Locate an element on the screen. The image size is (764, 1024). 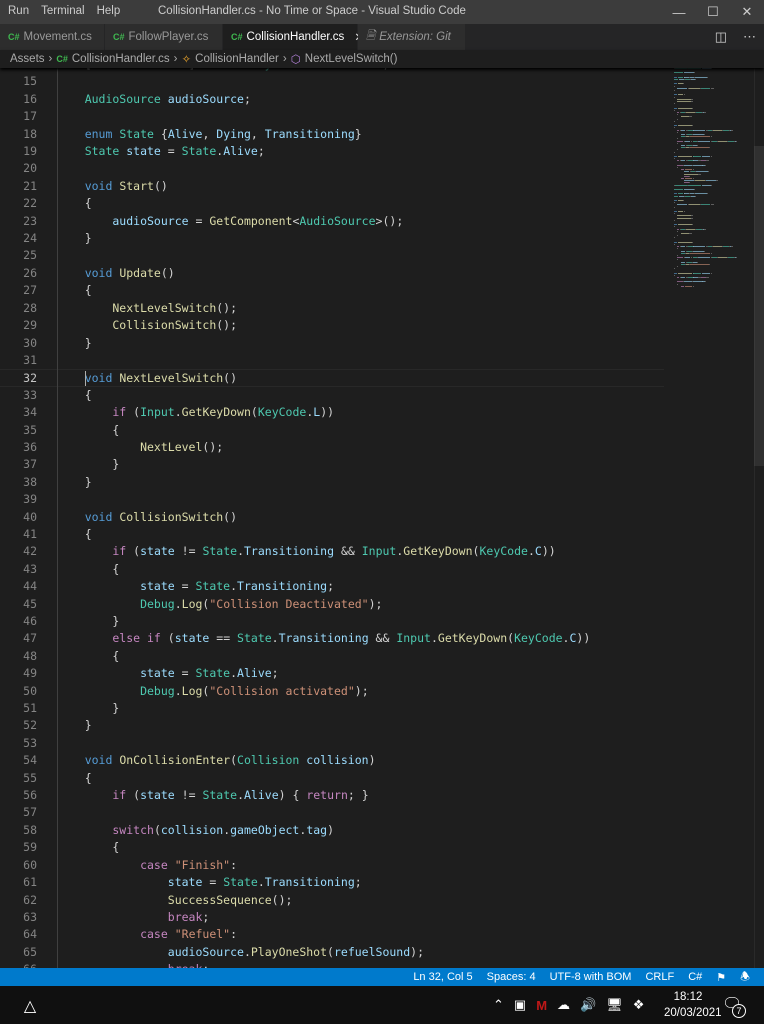
code-line: 51 } is located at coordinates (332, 708).